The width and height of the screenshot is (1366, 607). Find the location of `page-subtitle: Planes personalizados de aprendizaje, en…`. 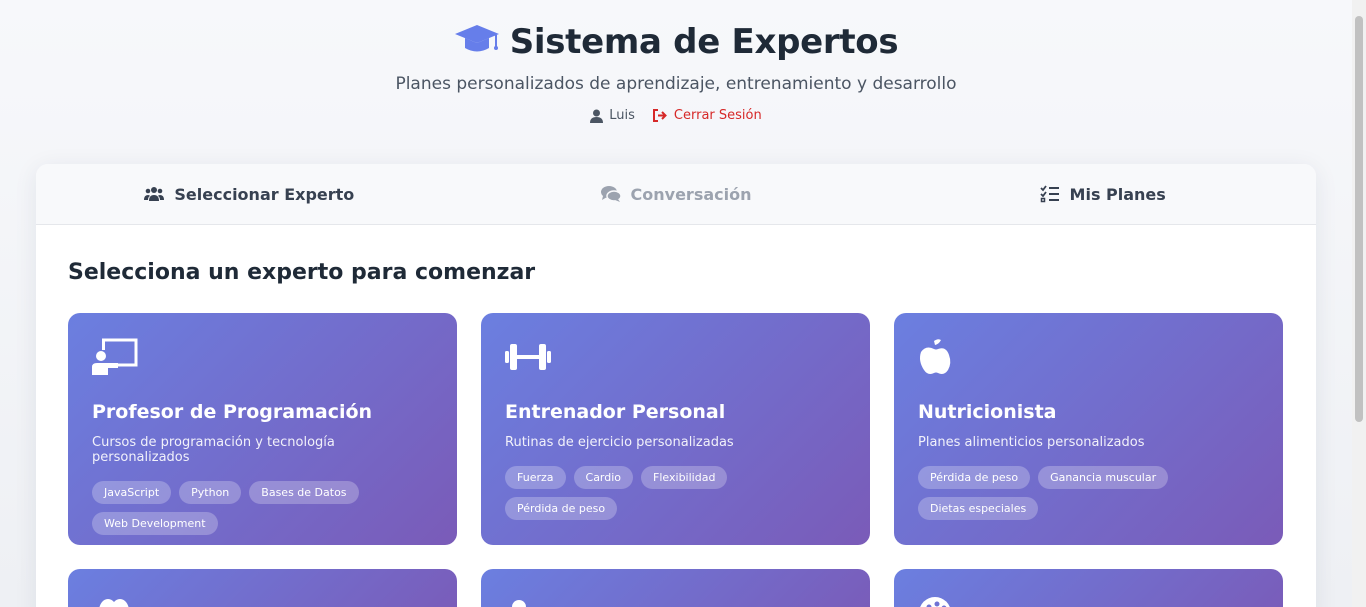

page-subtitle: Planes personalizados de aprendizaje, en… is located at coordinates (676, 84).